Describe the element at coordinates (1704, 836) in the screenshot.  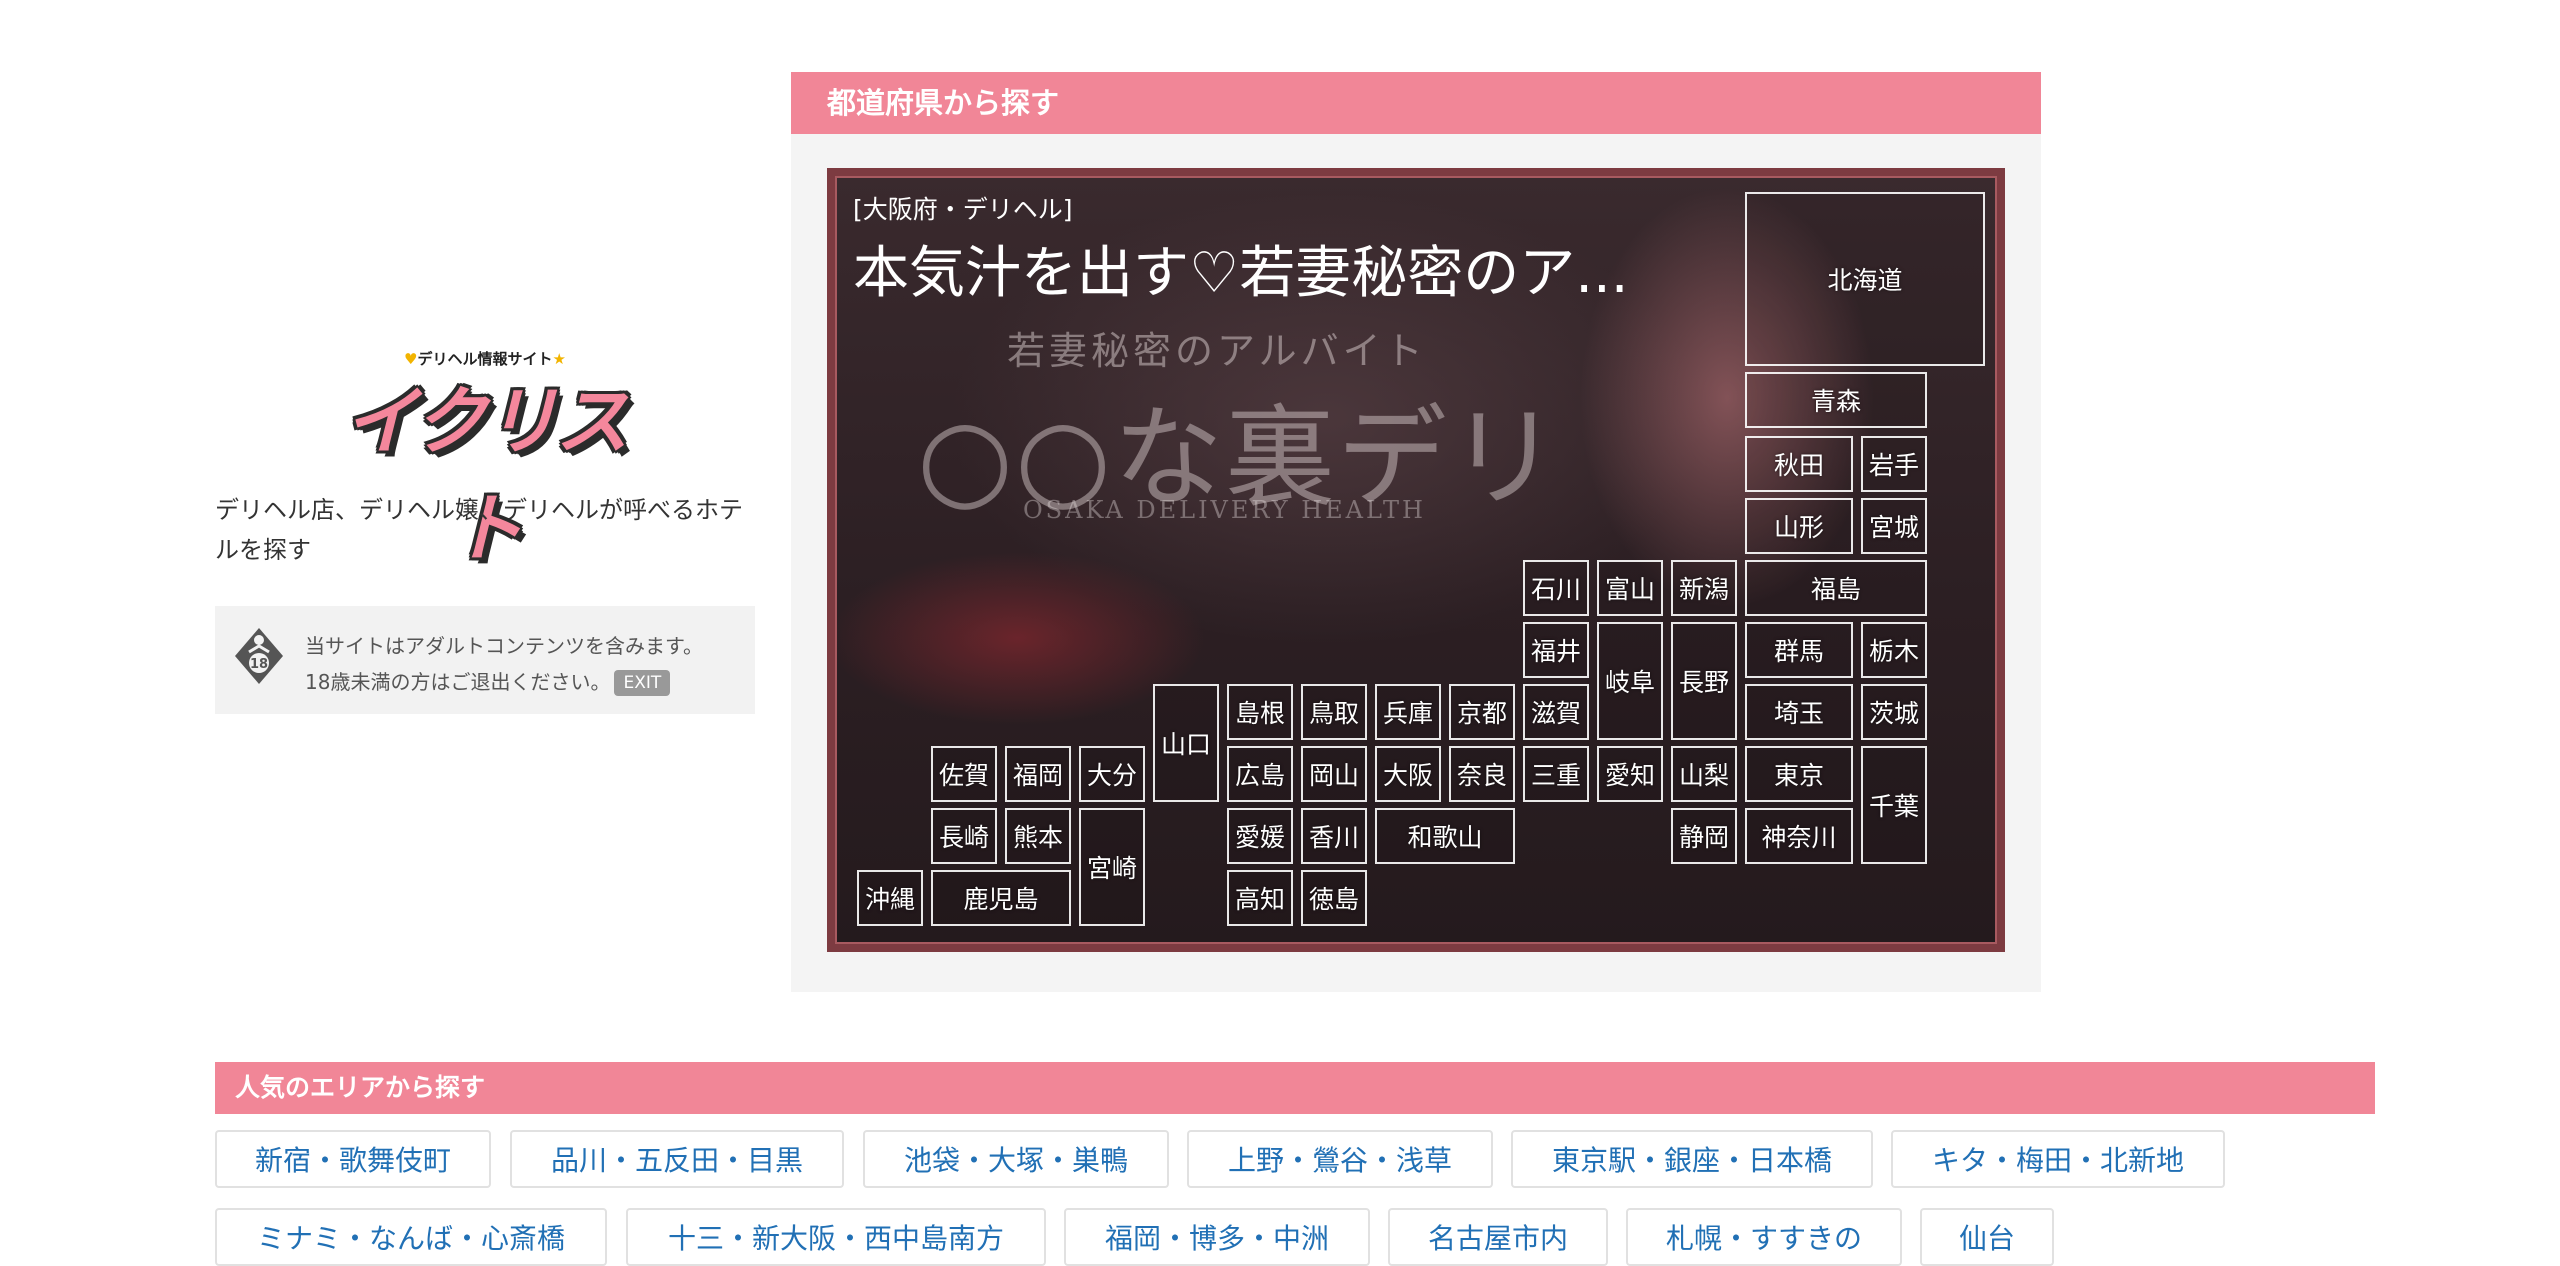
I see `pref-shizuoka: 静岡` at that location.